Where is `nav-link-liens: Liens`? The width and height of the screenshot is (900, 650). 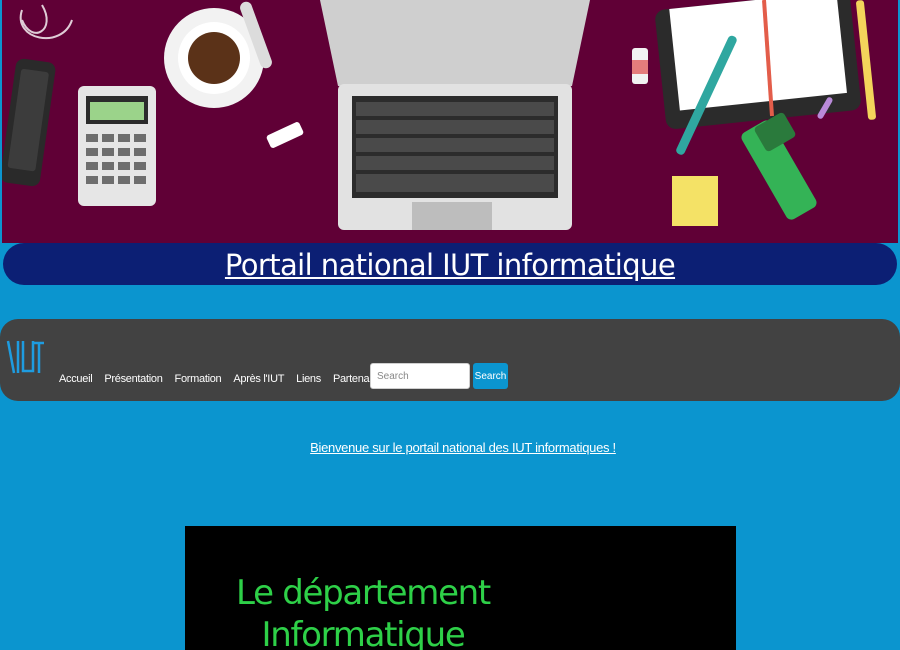
nav-link-liens: Liens is located at coordinates (308, 379).